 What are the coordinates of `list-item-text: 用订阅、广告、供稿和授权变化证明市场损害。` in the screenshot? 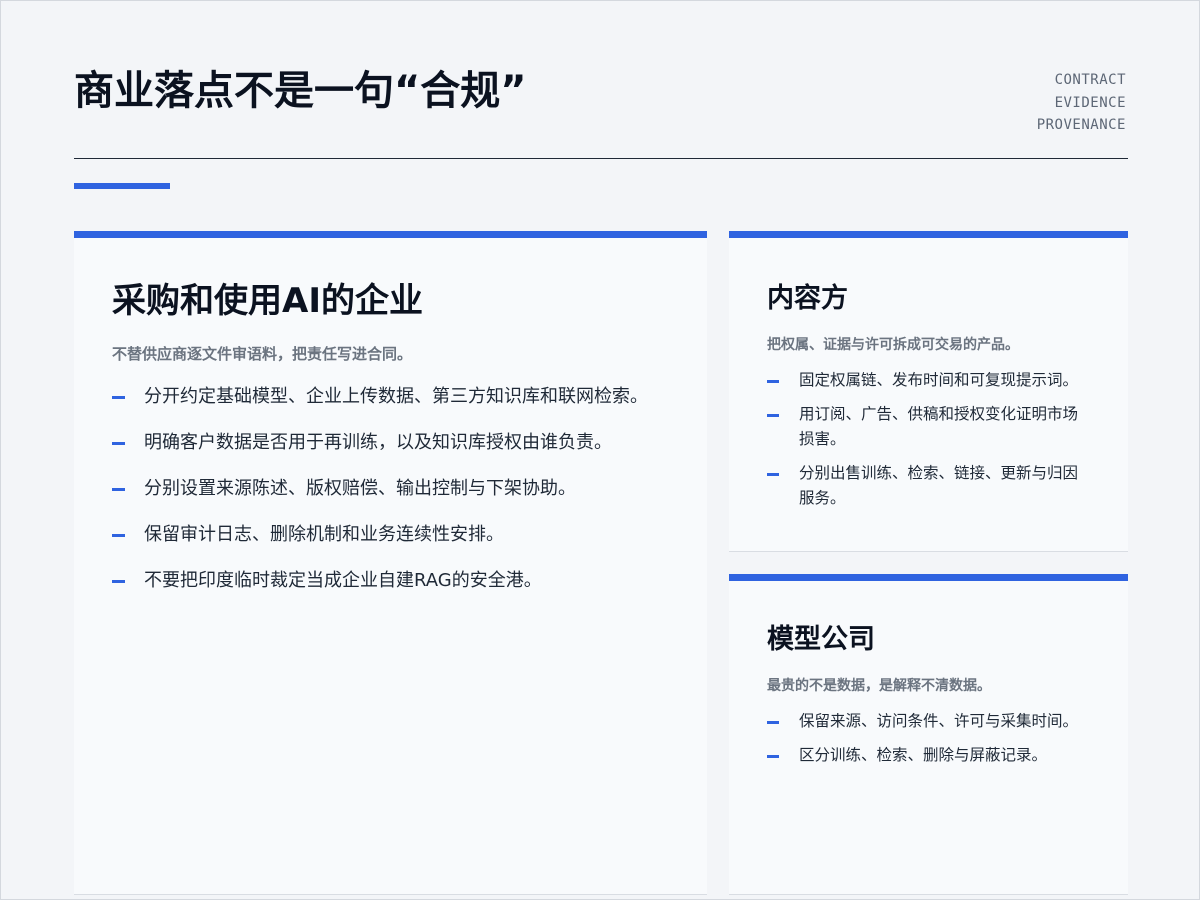 It's located at (939, 426).